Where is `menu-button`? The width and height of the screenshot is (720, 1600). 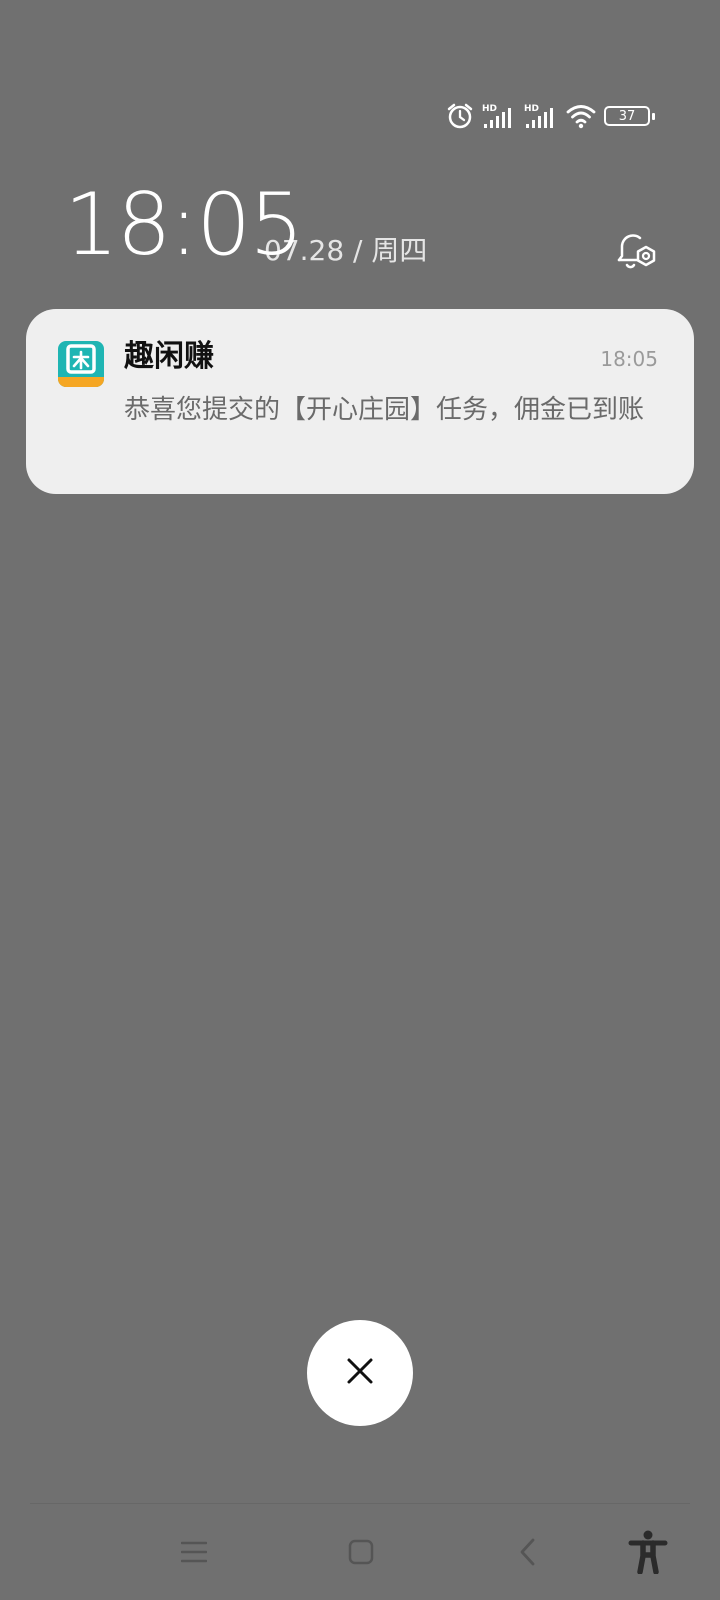
menu-button is located at coordinates (194, 1554).